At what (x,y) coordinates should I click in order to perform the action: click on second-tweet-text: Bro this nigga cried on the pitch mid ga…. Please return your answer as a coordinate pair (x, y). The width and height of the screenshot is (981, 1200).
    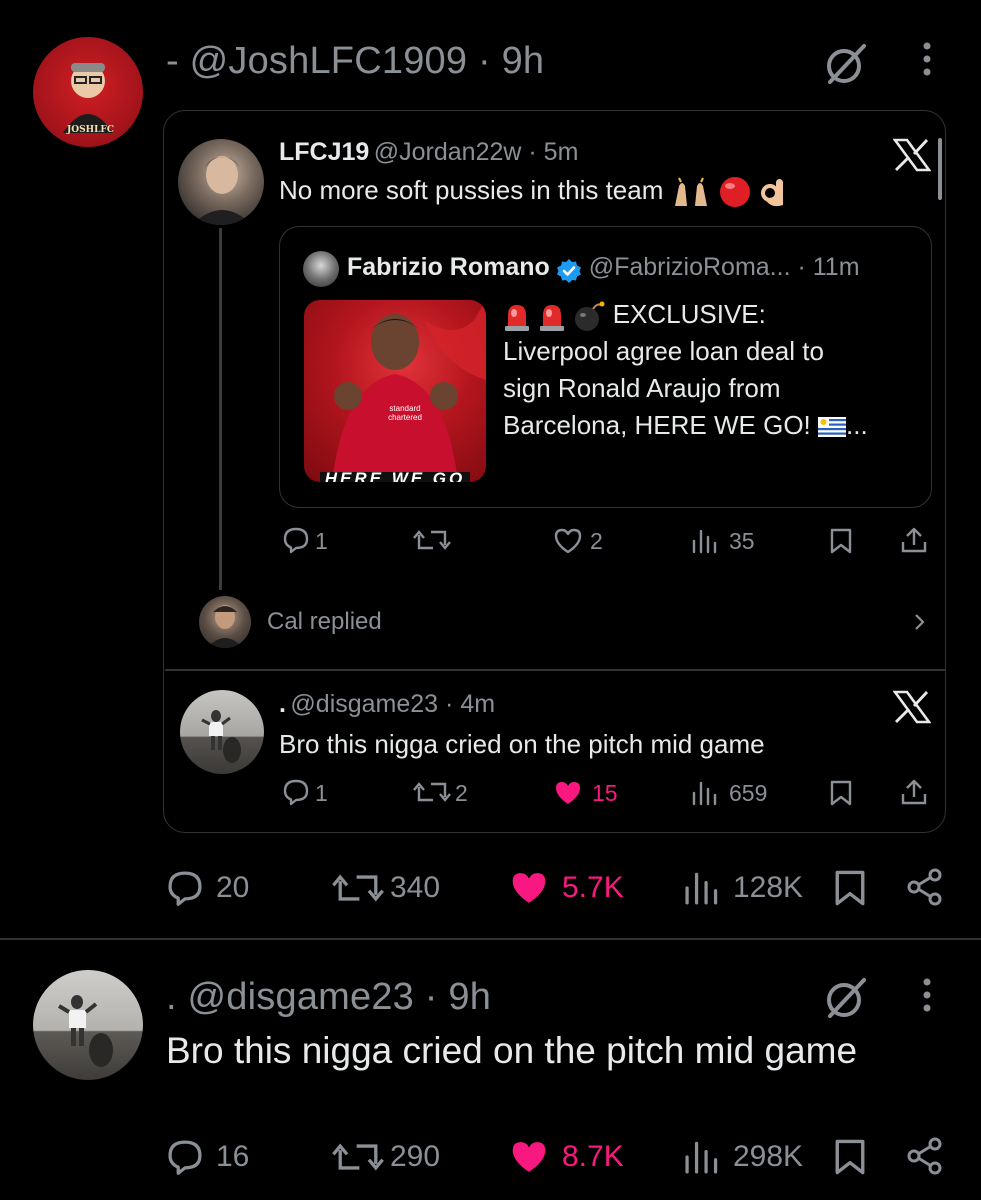
    Looking at the image, I should click on (512, 1050).